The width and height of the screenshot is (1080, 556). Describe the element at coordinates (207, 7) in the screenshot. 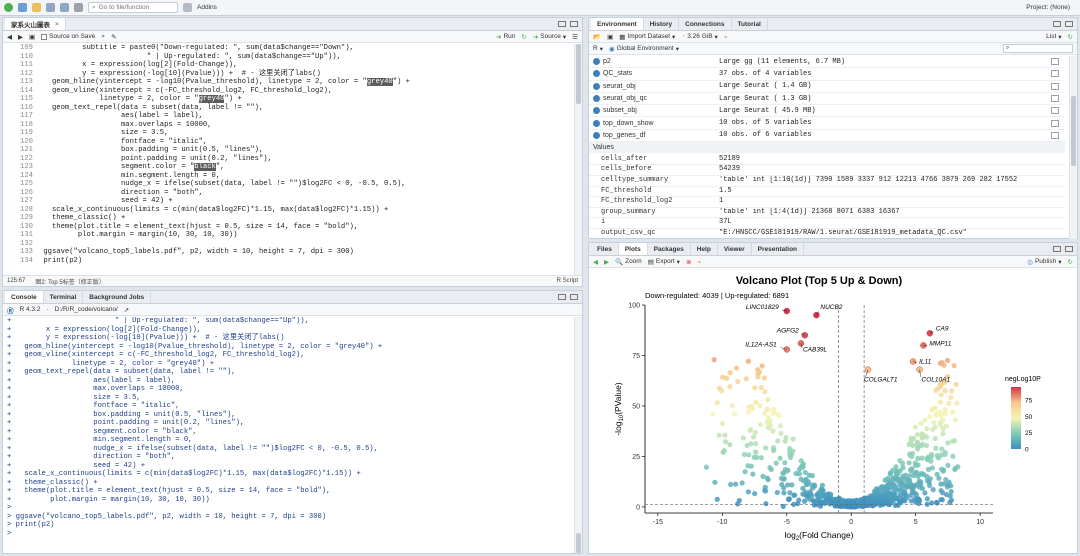

I see `addins-menu: Addins` at that location.